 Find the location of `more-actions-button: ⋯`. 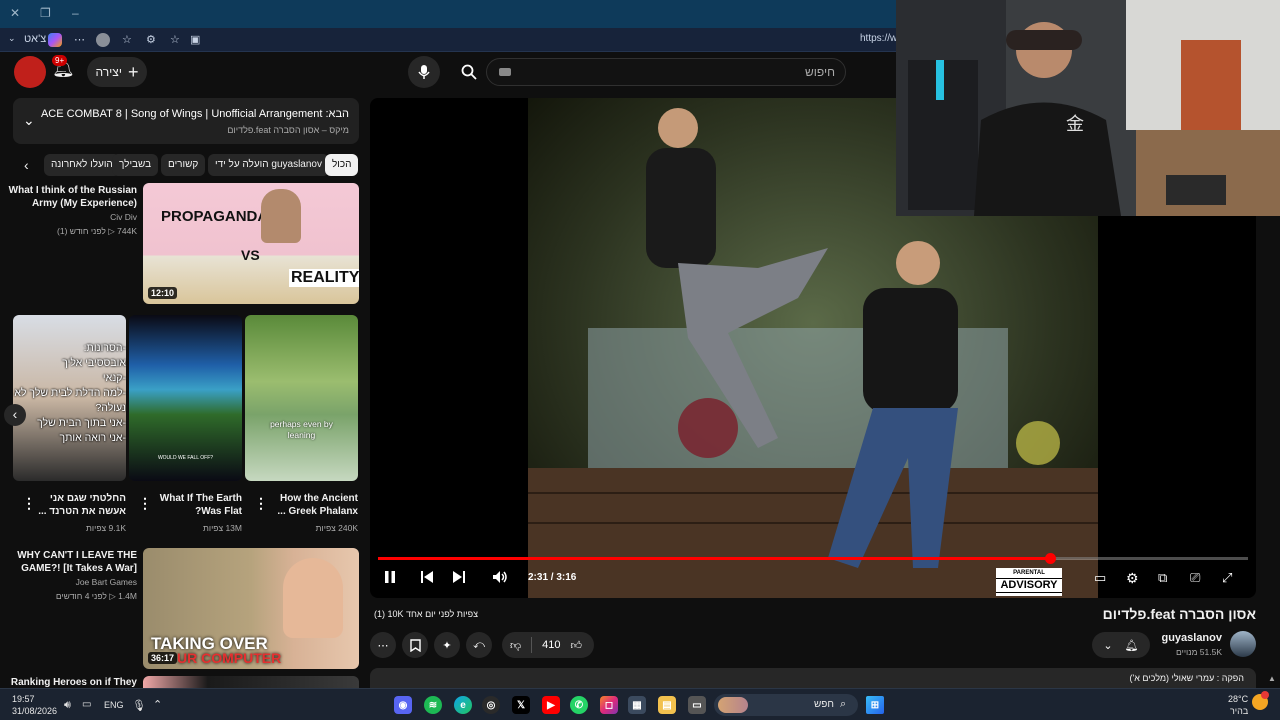

more-actions-button: ⋯ is located at coordinates (383, 645).